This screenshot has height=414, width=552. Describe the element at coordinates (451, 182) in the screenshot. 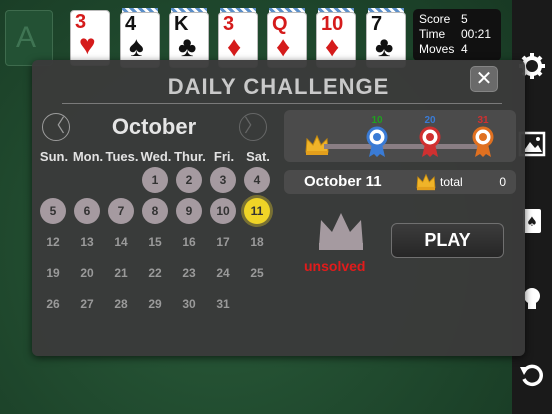

I see `total-label: total` at that location.